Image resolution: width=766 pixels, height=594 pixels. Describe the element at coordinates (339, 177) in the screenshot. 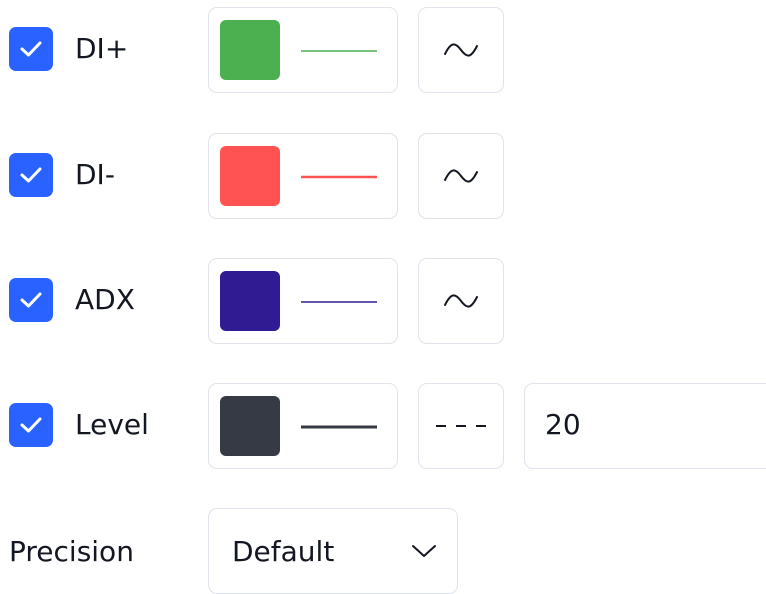

I see `di-minus-line-preview` at that location.